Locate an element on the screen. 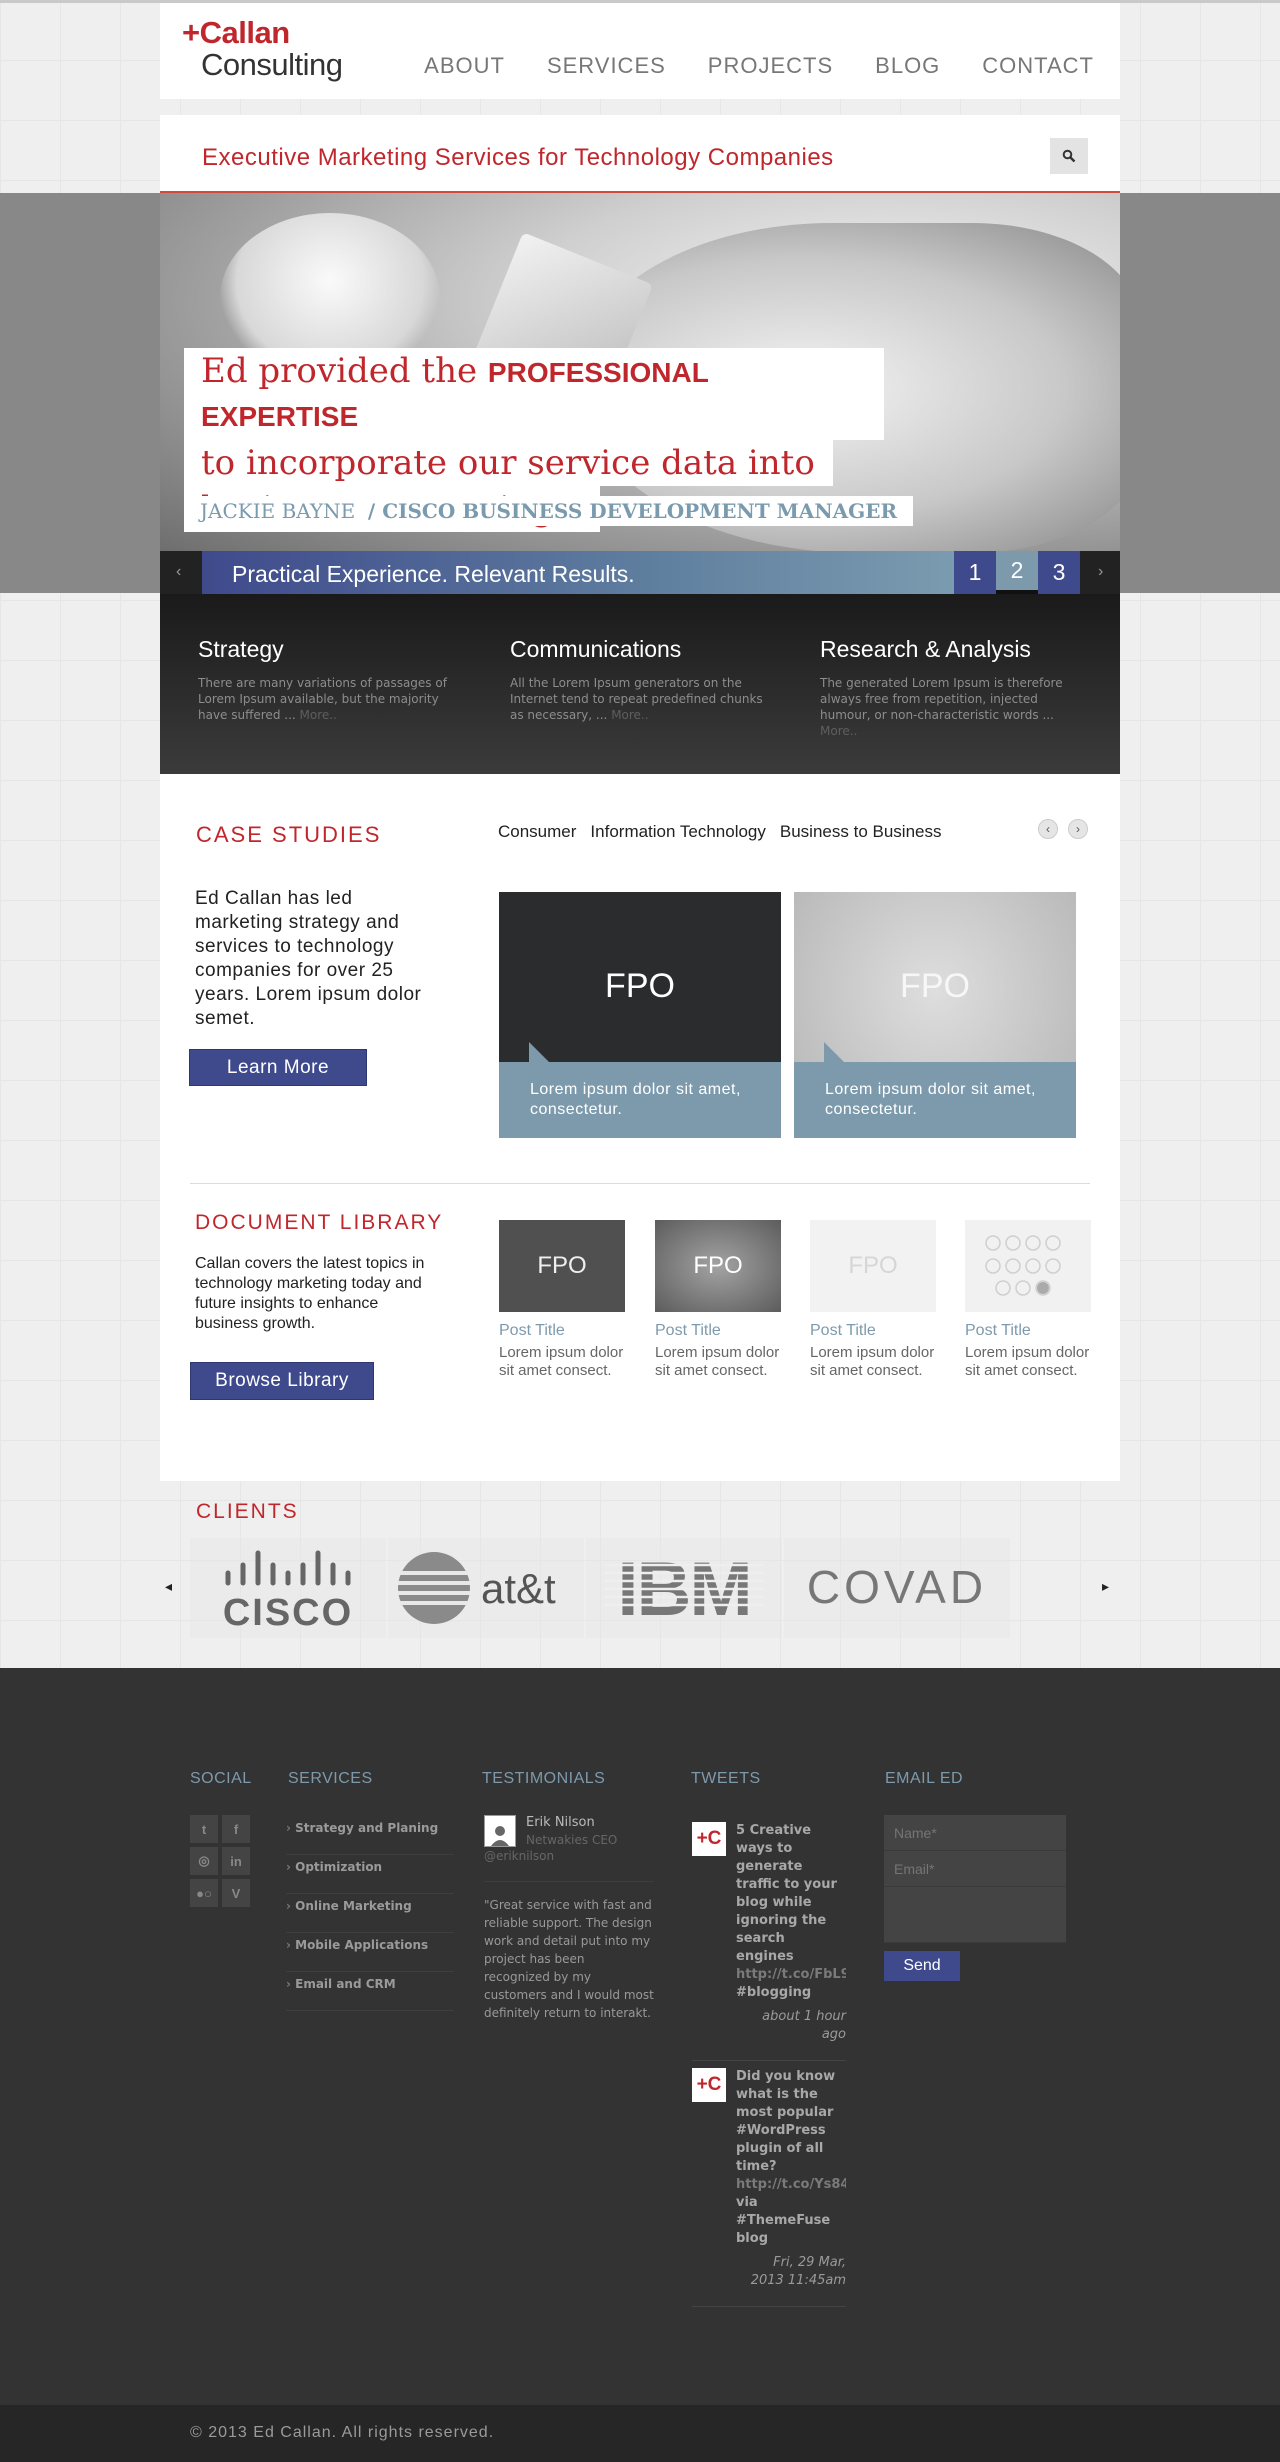  facebook-icon: f is located at coordinates (236, 1829).